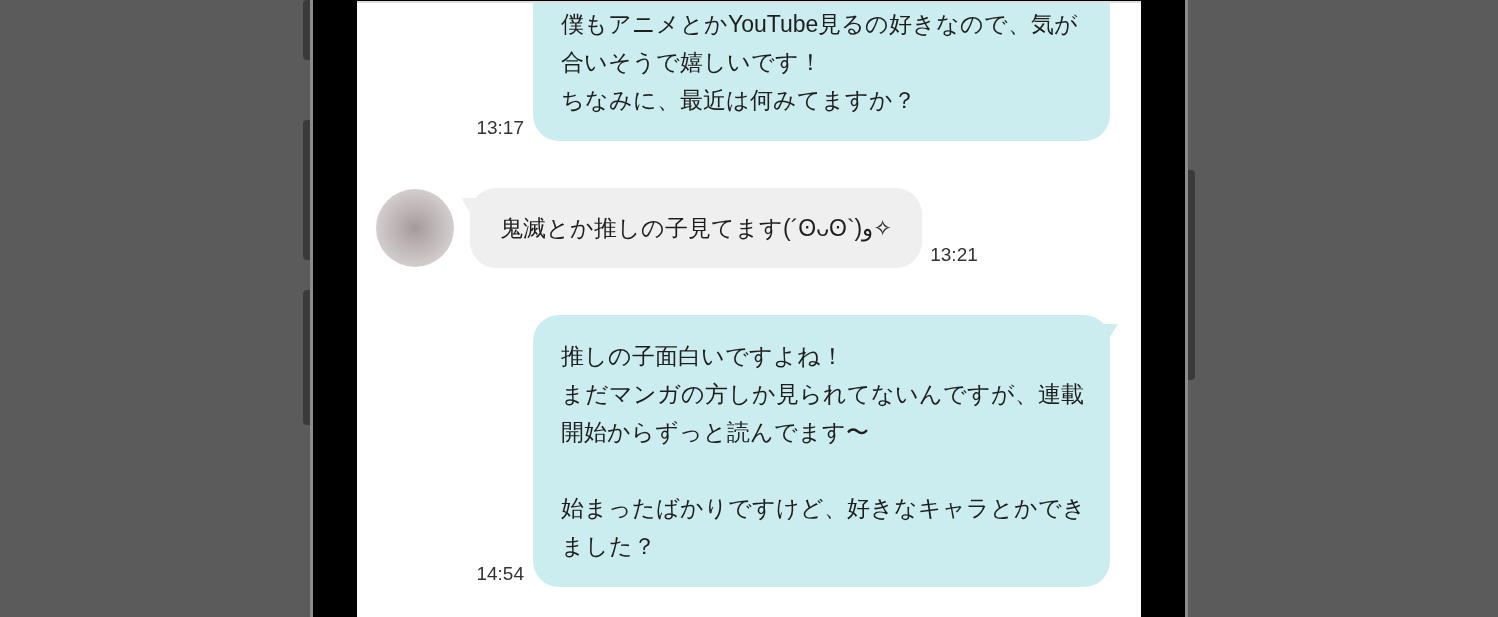 Image resolution: width=1498 pixels, height=617 pixels. Describe the element at coordinates (954, 256) in the screenshot. I see `message-time: 13:21` at that location.